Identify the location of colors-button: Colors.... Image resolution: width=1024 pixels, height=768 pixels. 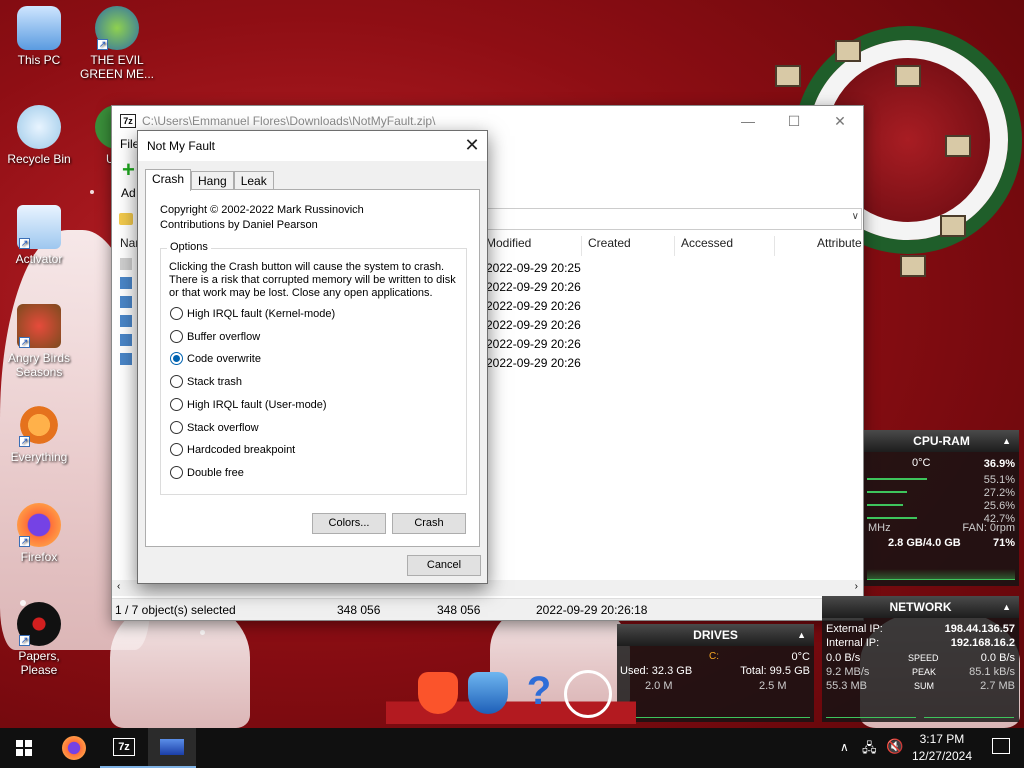
(349, 523).